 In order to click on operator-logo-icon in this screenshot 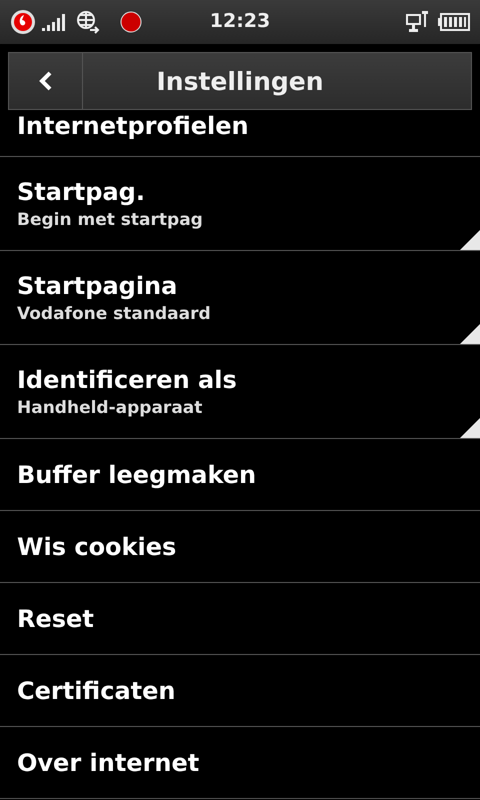, I will do `click(23, 22)`.